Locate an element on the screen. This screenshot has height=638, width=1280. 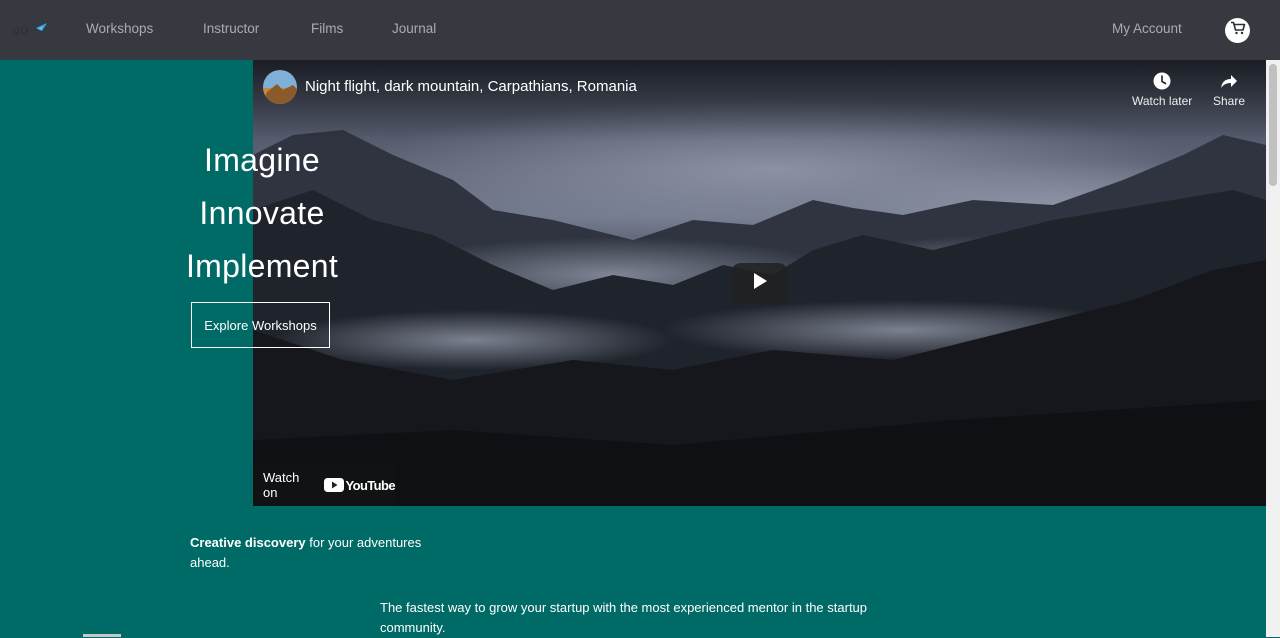
shopping-cart-icon is located at coordinates (1238, 30).